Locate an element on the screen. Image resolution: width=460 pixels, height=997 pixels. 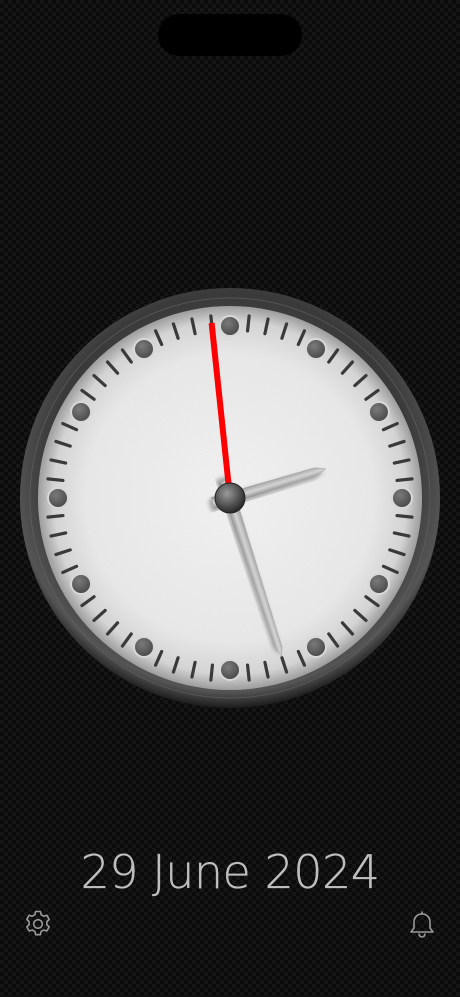
alarm-button is located at coordinates (422, 924).